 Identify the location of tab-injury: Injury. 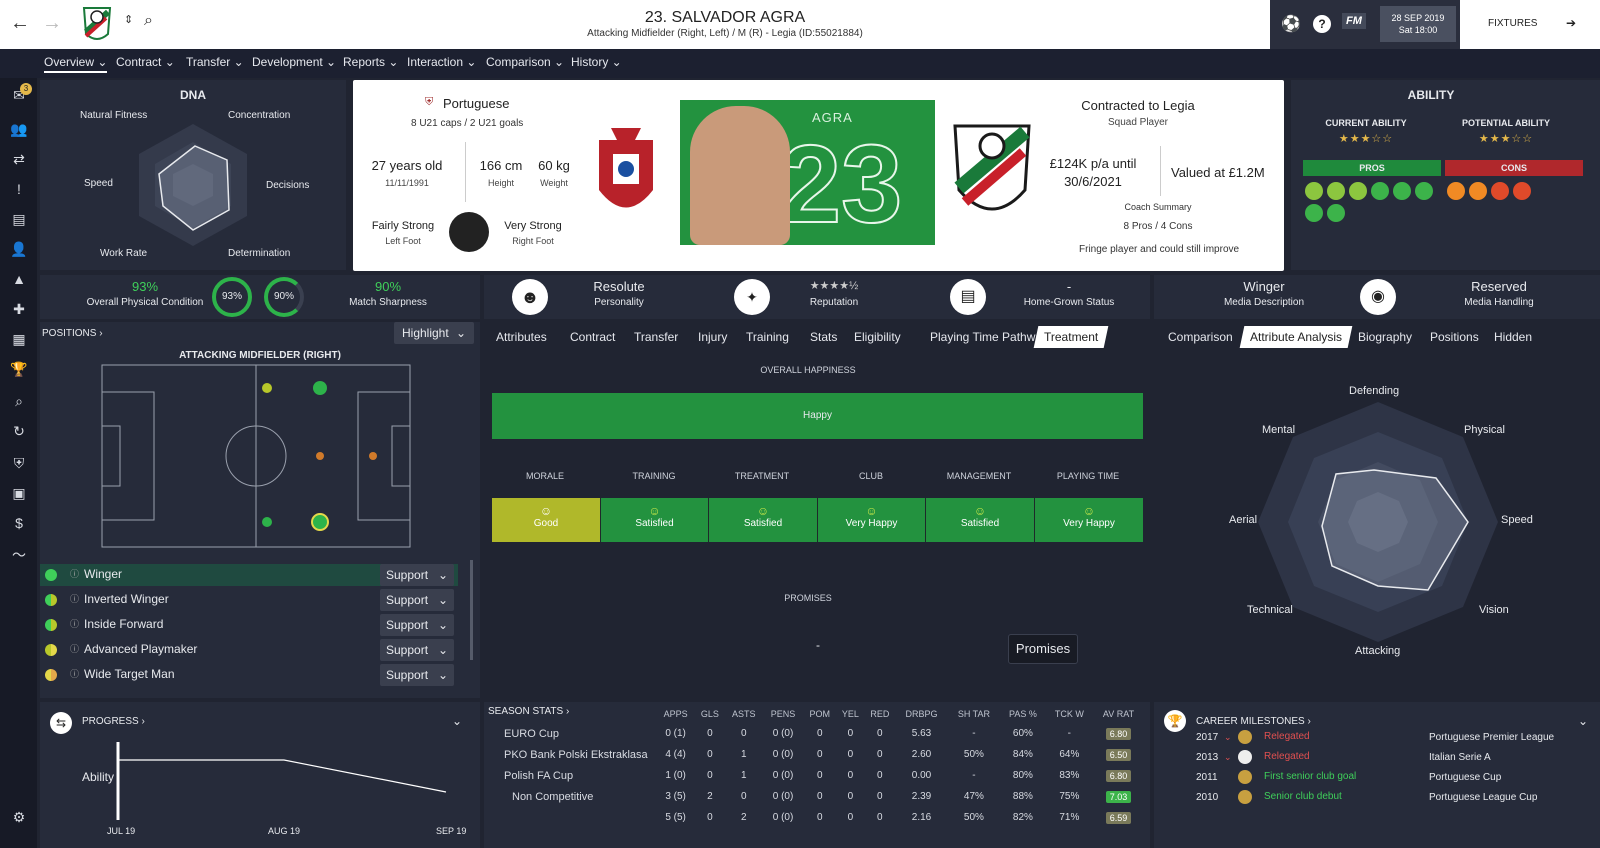
(712, 337).